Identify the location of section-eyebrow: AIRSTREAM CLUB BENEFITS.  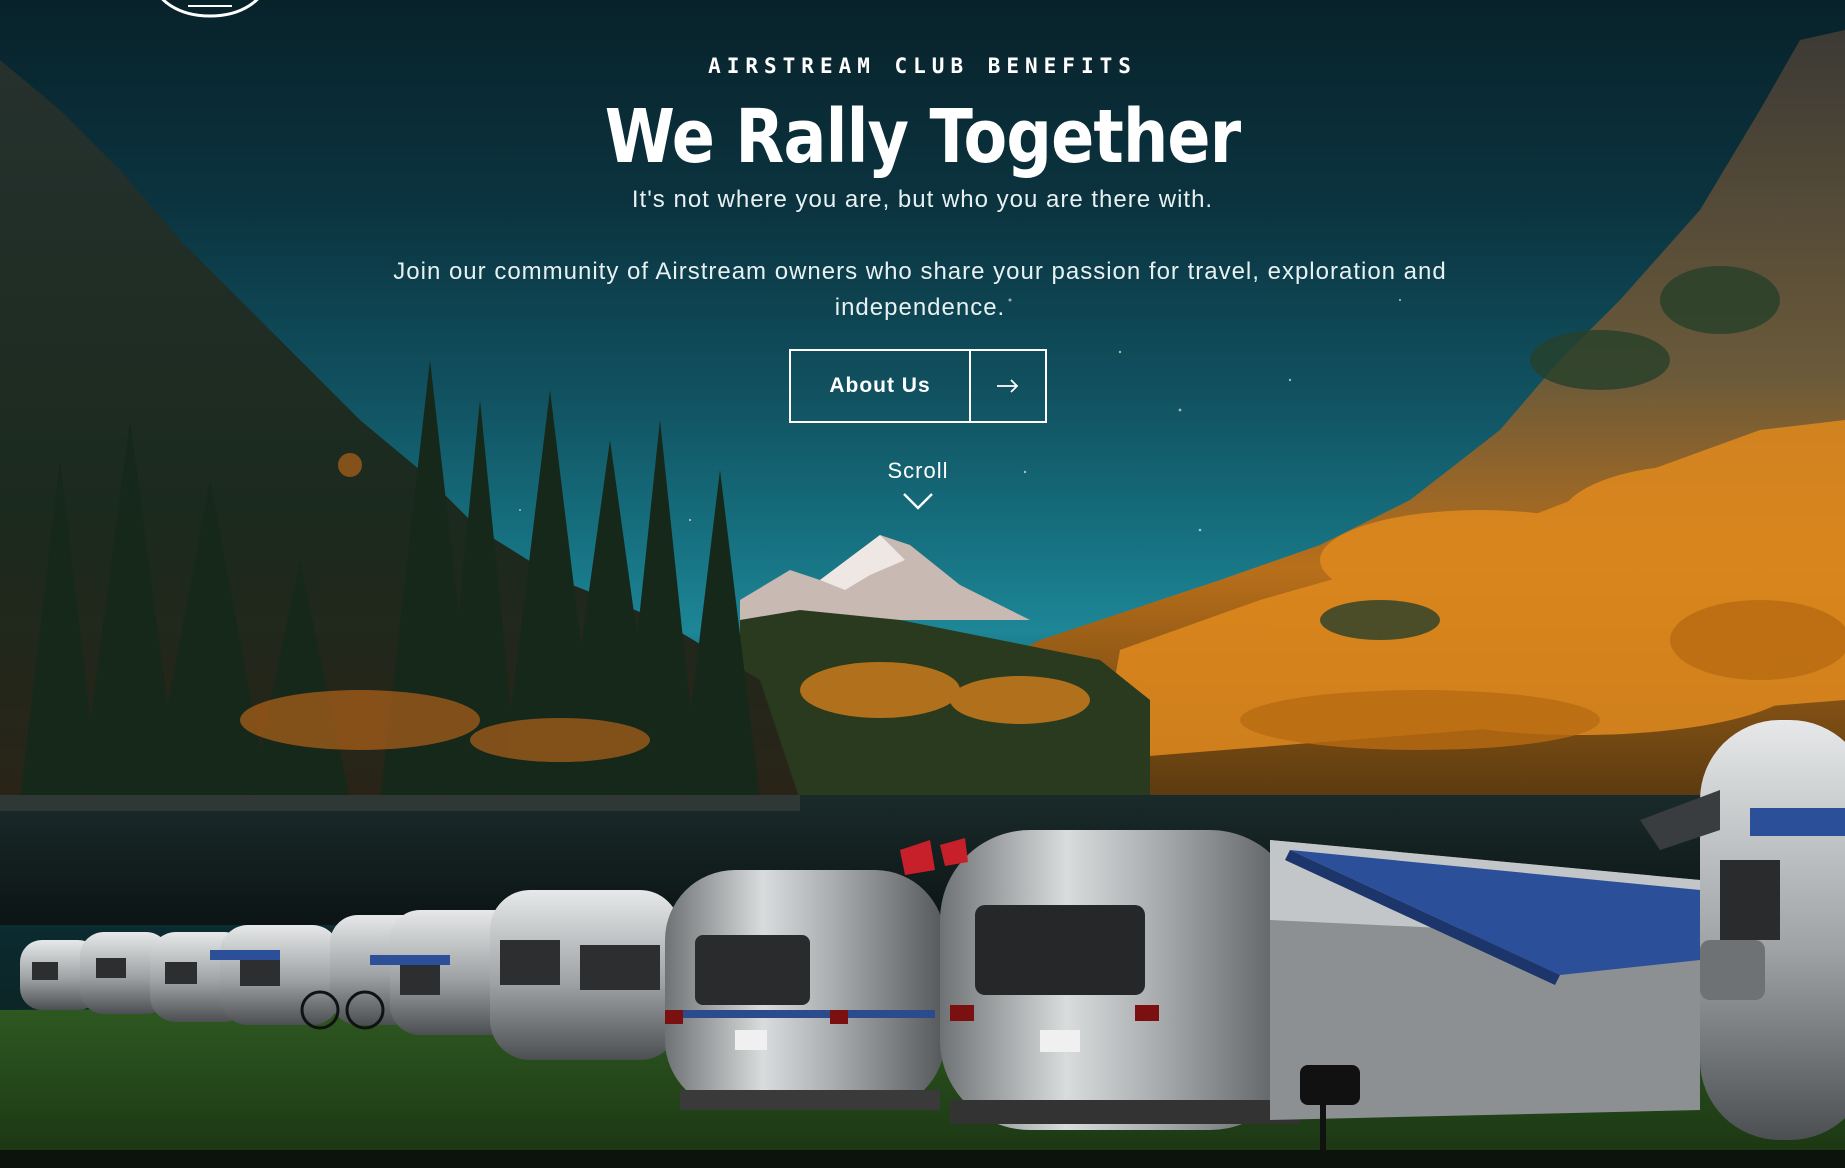
(922, 66).